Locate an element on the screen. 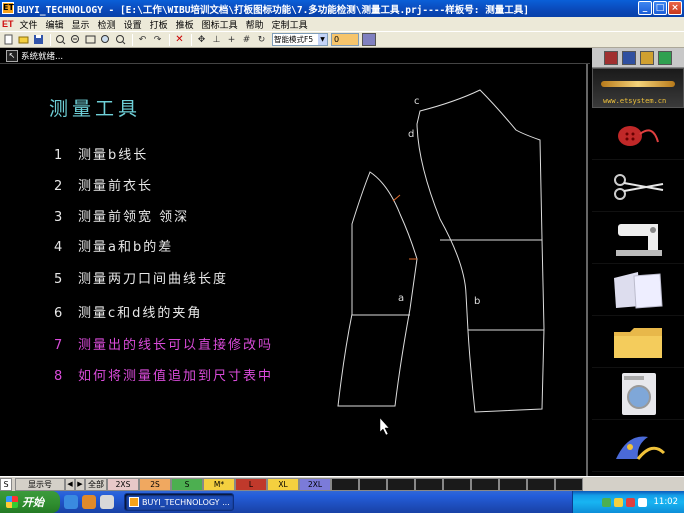 The image size is (684, 513). tip-6: 6 测量c和d线的夹角 is located at coordinates (128, 313).